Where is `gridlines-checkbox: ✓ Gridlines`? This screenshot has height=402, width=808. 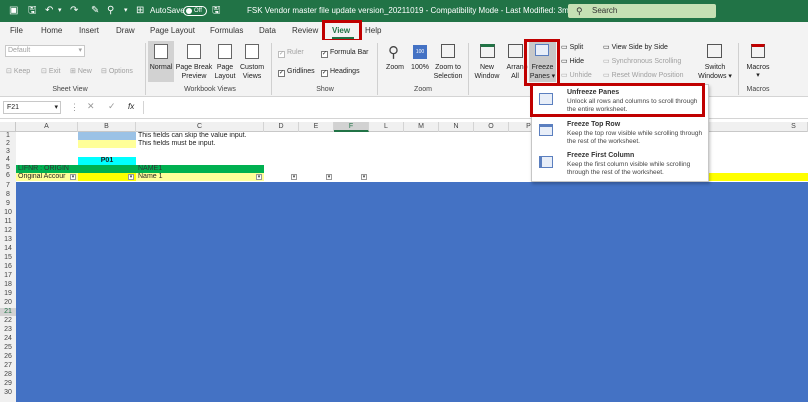 gridlines-checkbox: ✓ Gridlines is located at coordinates (296, 72).